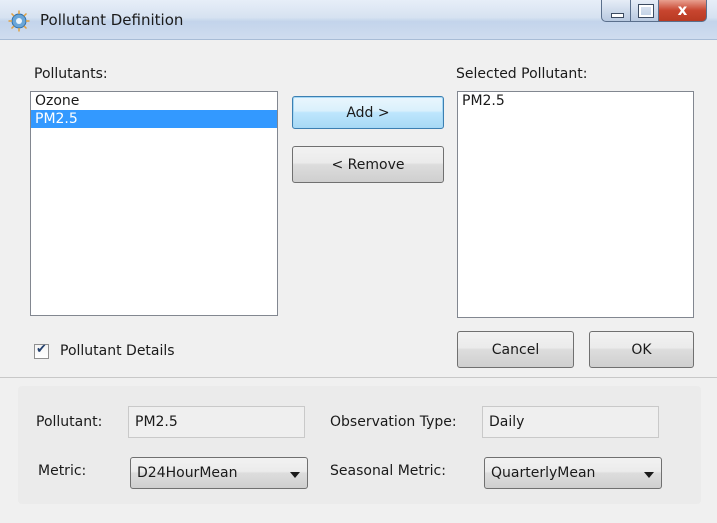  What do you see at coordinates (368, 164) in the screenshot?
I see `remove-button: < Remove` at bounding box center [368, 164].